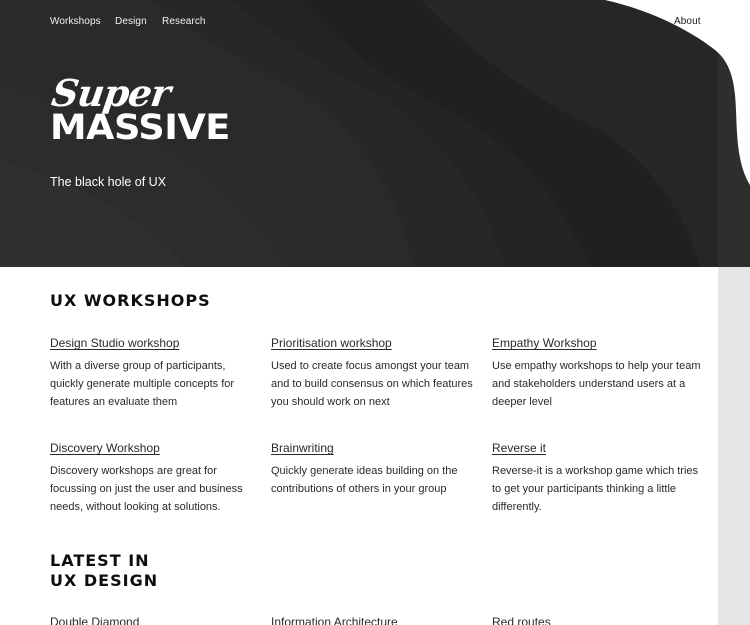 The height and width of the screenshot is (625, 750). What do you see at coordinates (108, 182) in the screenshot?
I see `site-tagline: The black hole of UX` at bounding box center [108, 182].